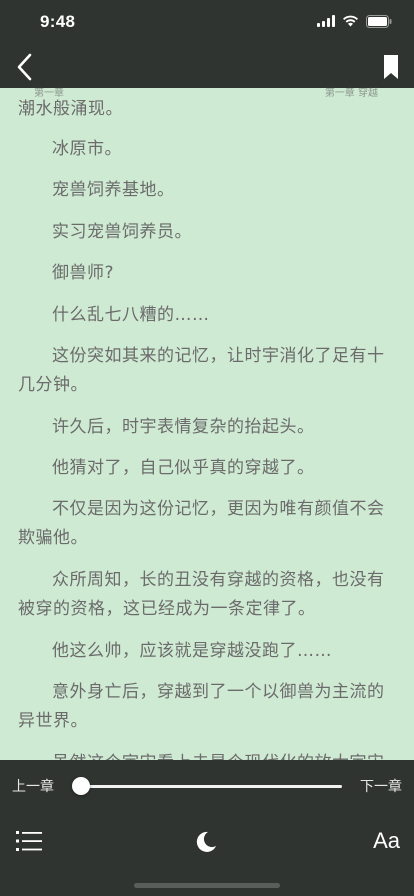 The width and height of the screenshot is (414, 896). I want to click on home-indicator, so click(207, 885).